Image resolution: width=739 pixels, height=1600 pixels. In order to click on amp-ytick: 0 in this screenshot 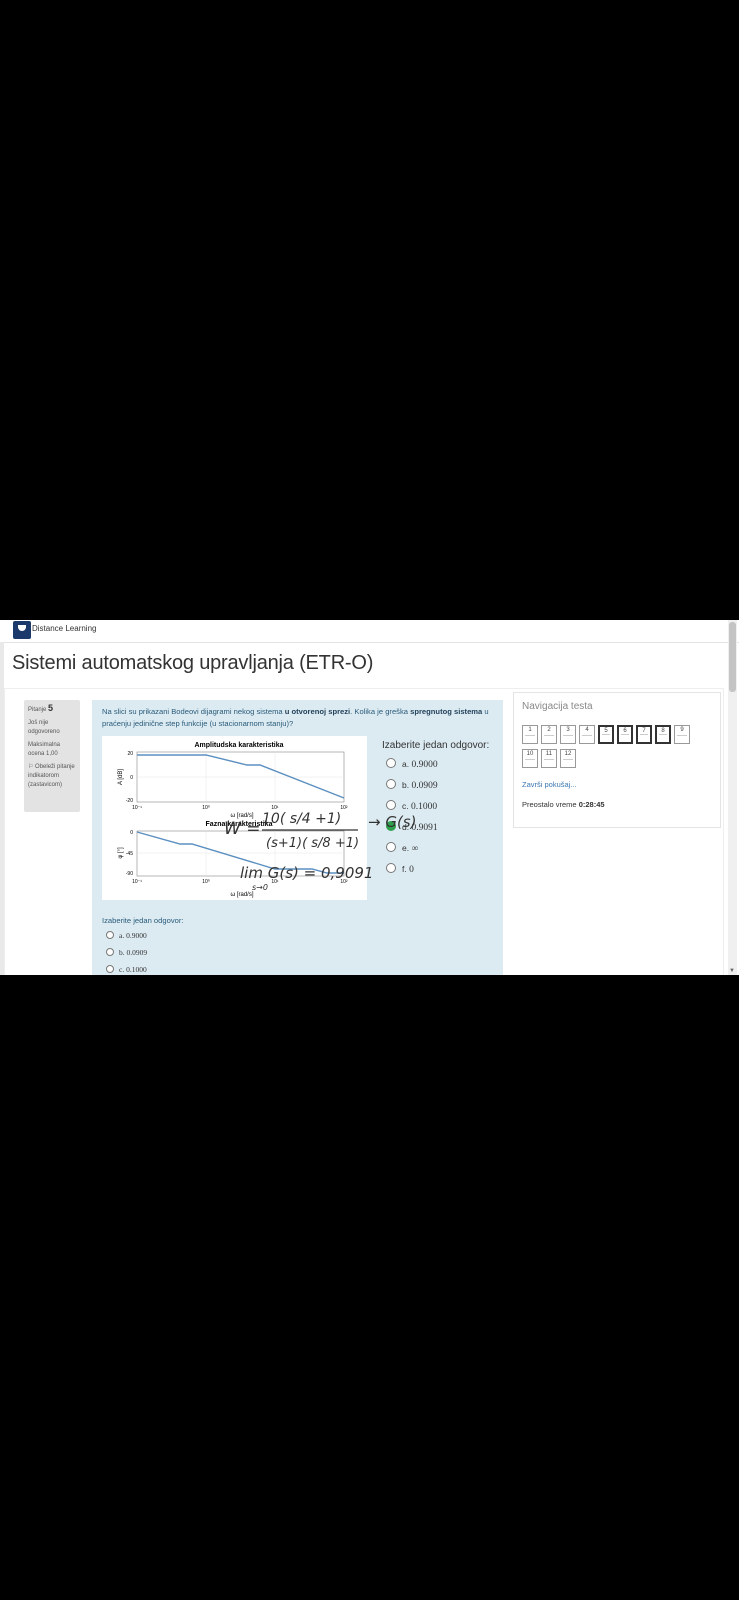, I will do `click(131, 778)`.